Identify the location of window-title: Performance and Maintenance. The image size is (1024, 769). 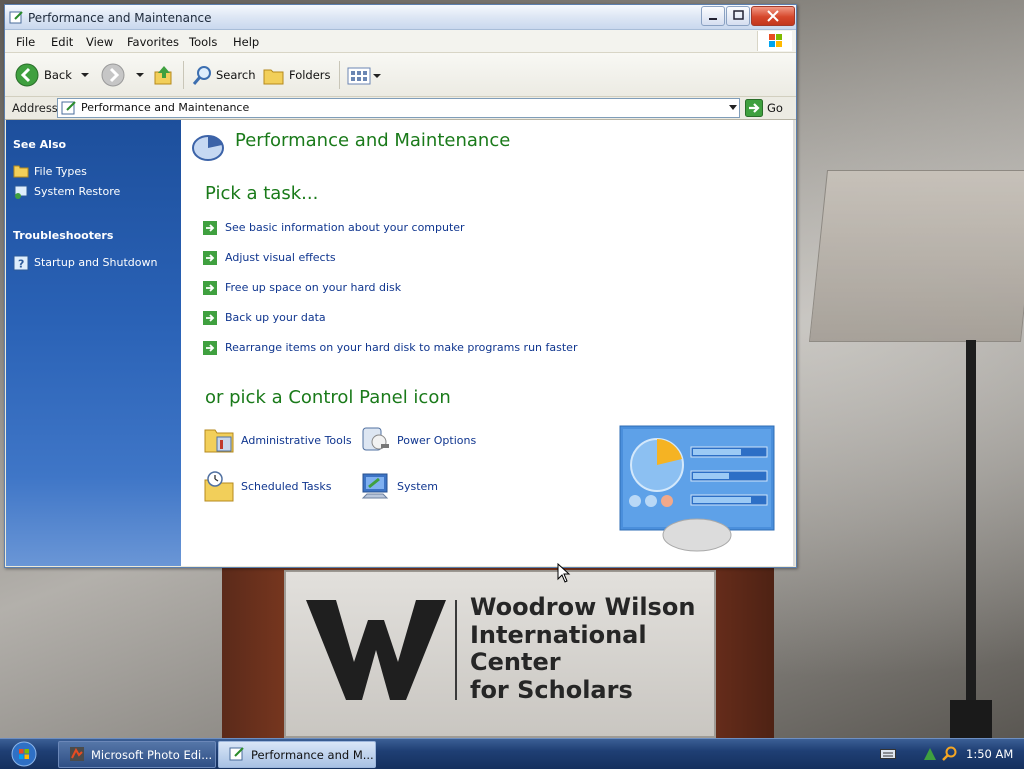
(120, 18).